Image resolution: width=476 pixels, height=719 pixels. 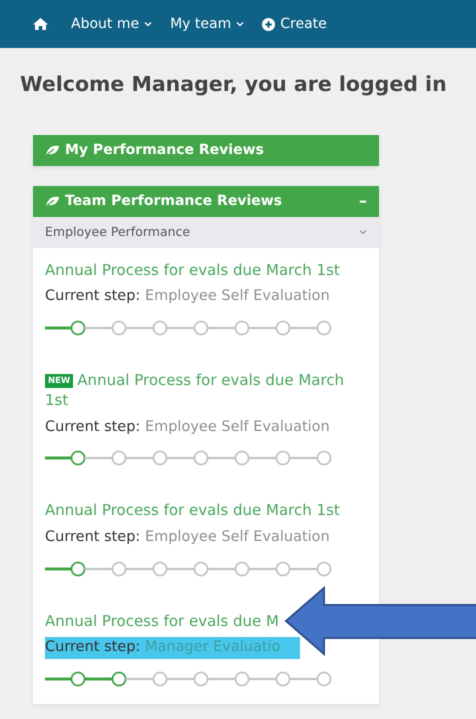 I want to click on home-icon, so click(x=40, y=24).